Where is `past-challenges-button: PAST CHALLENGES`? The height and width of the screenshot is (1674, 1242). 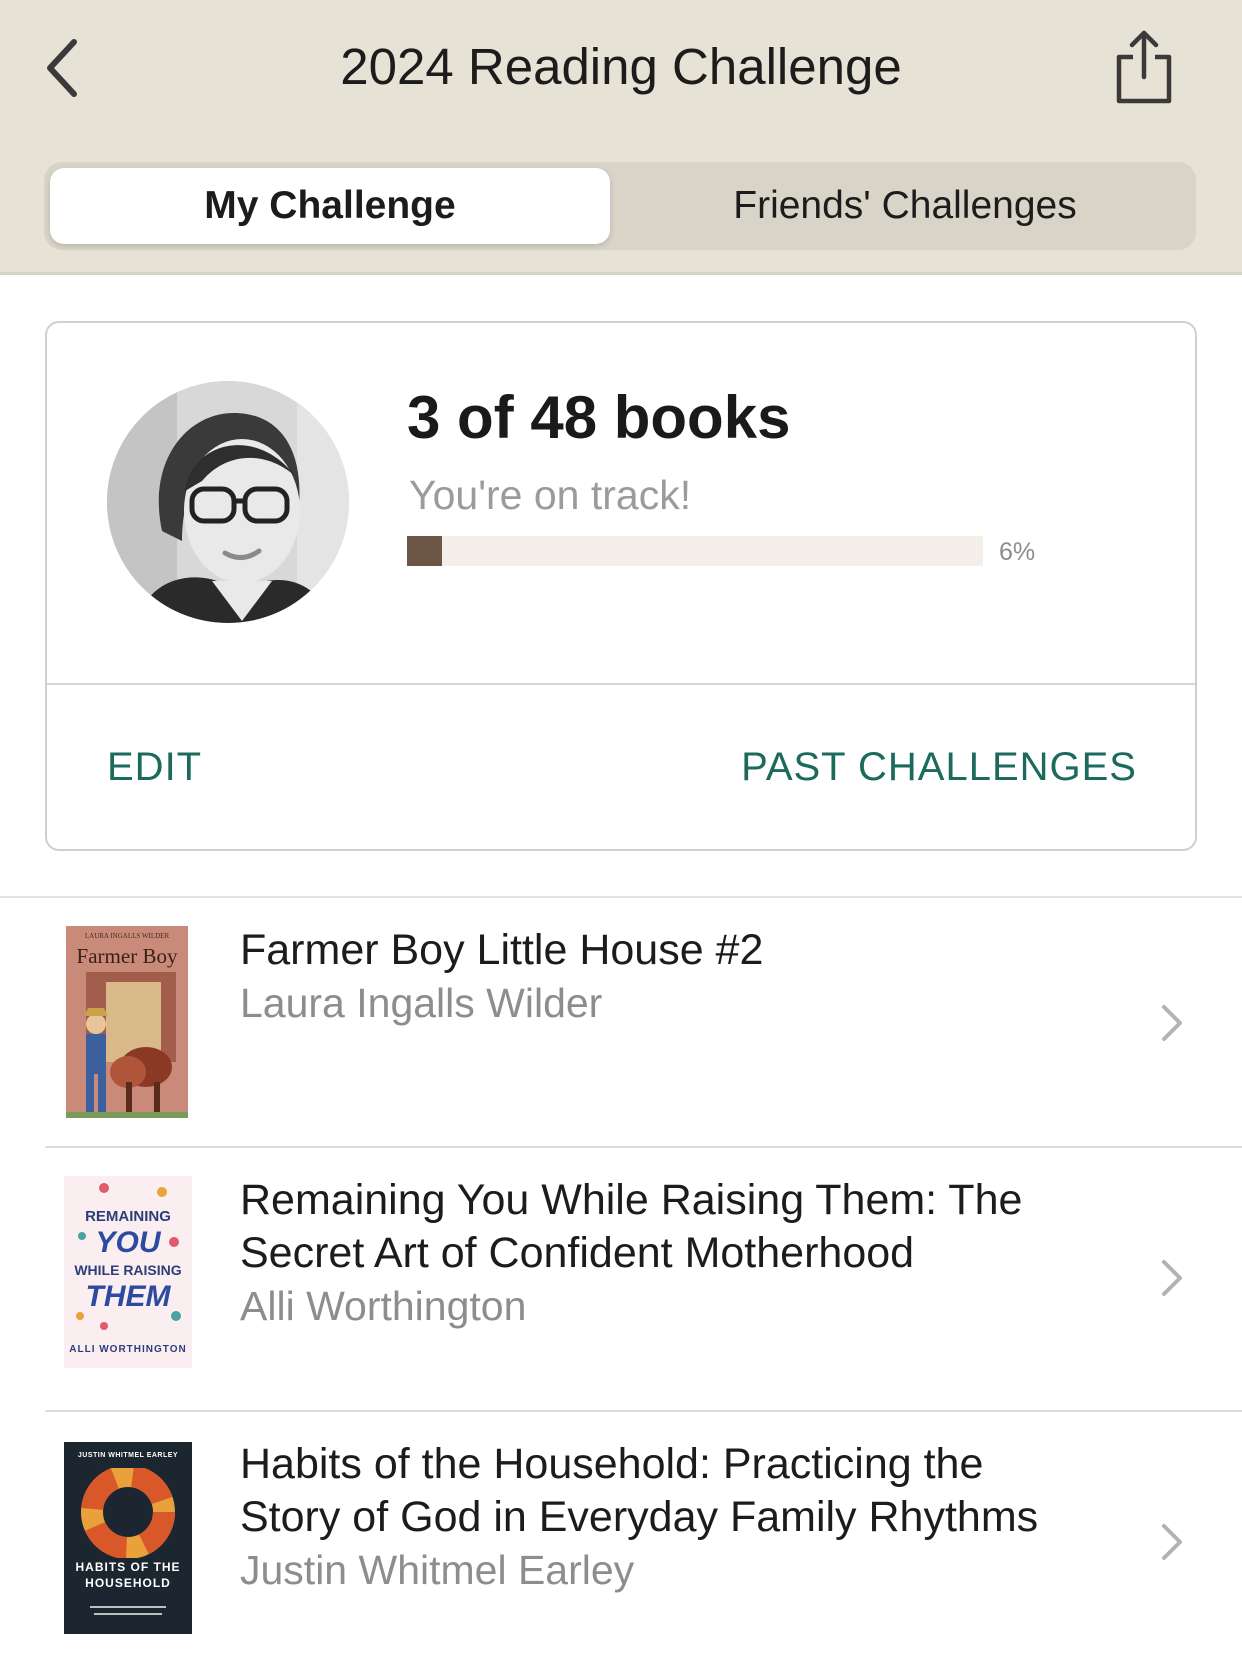
past-challenges-button: PAST CHALLENGES is located at coordinates (939, 767).